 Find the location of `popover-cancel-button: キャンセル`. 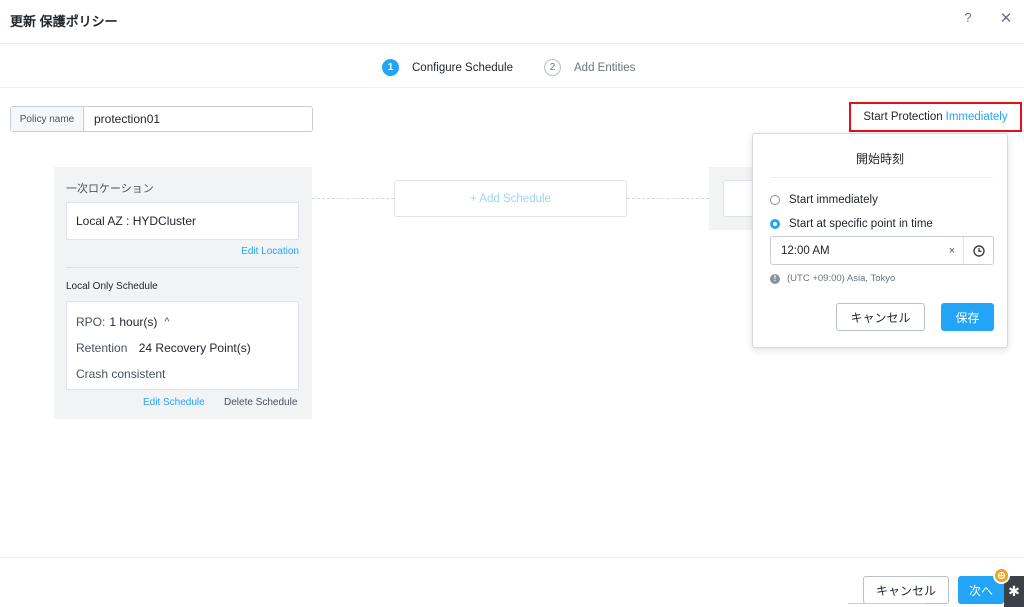

popover-cancel-button: キャンセル is located at coordinates (880, 317).